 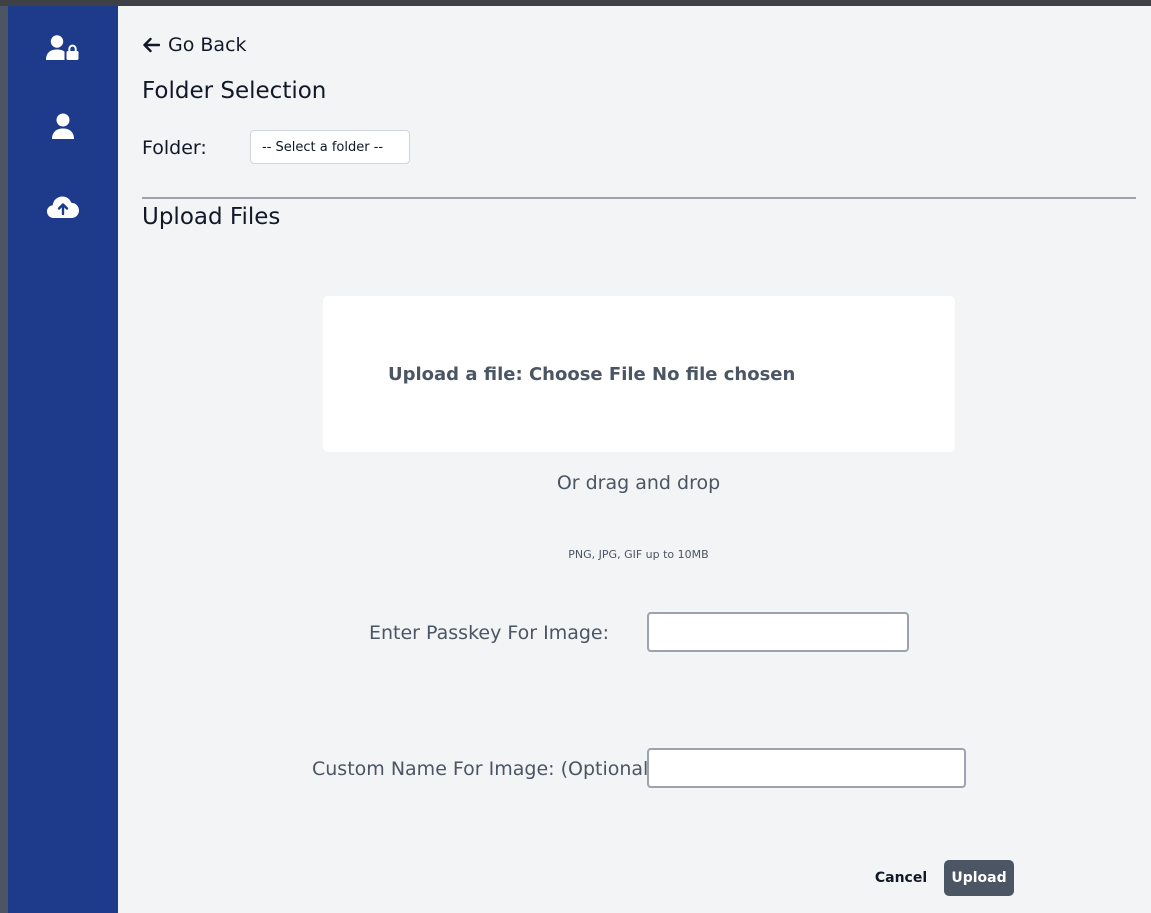 What do you see at coordinates (979, 878) in the screenshot?
I see `upload-button: Upload` at bounding box center [979, 878].